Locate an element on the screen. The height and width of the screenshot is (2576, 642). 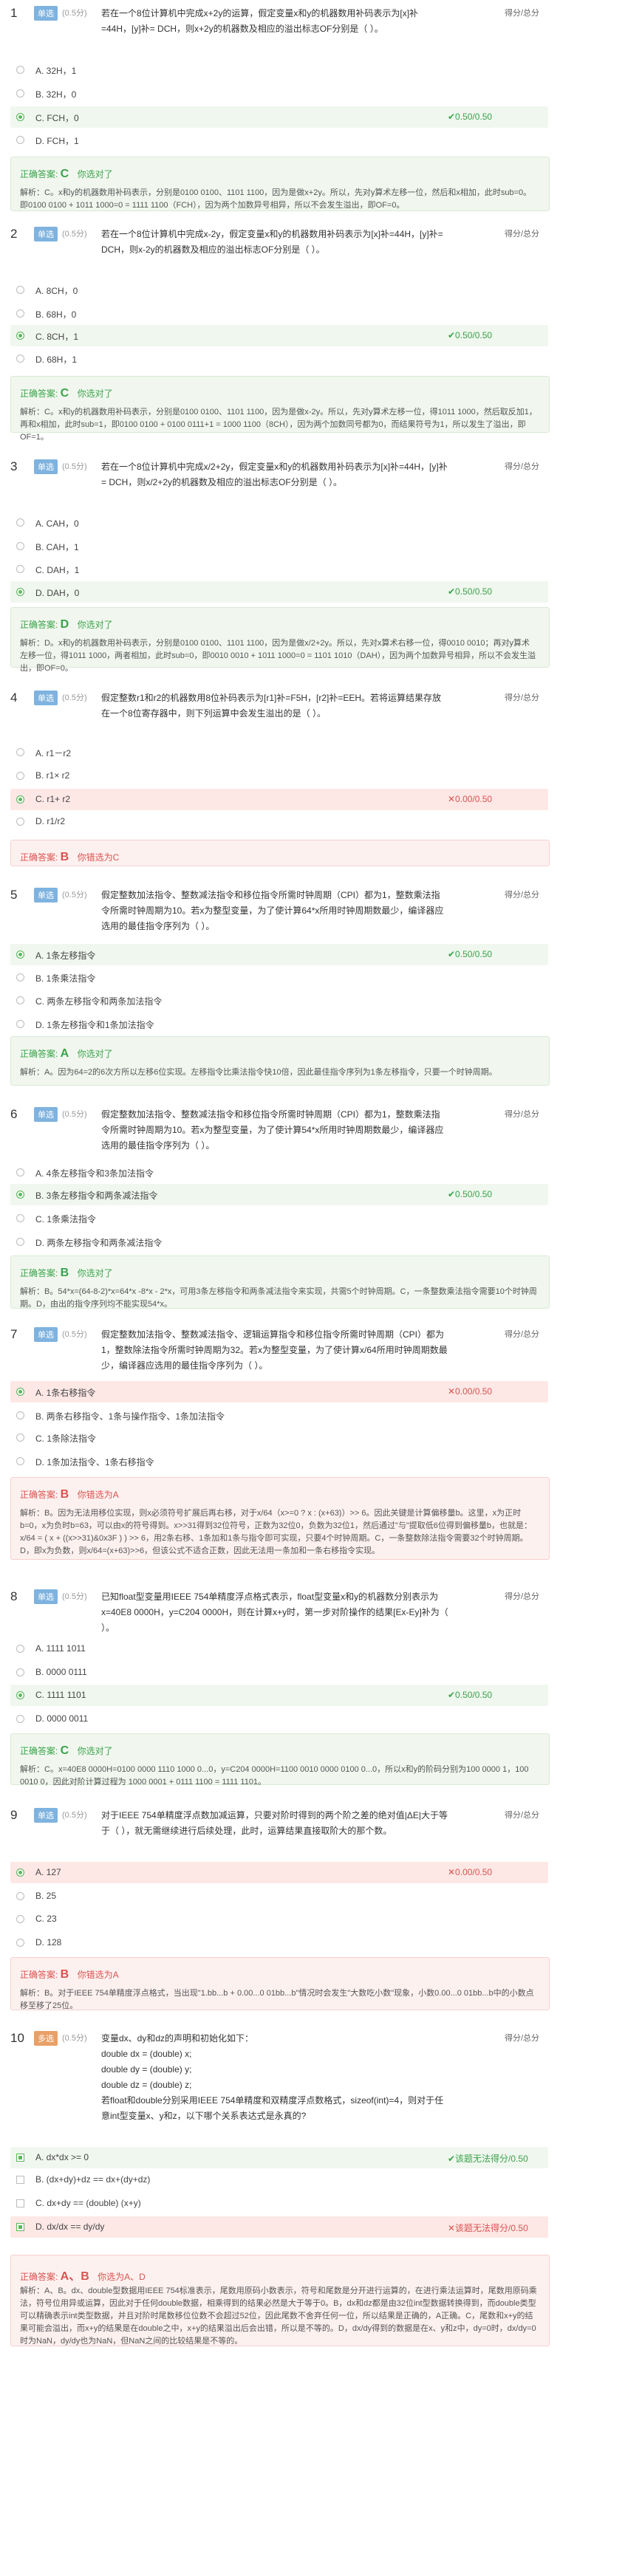
answer-option: A. 32H，1 is located at coordinates (279, 69).